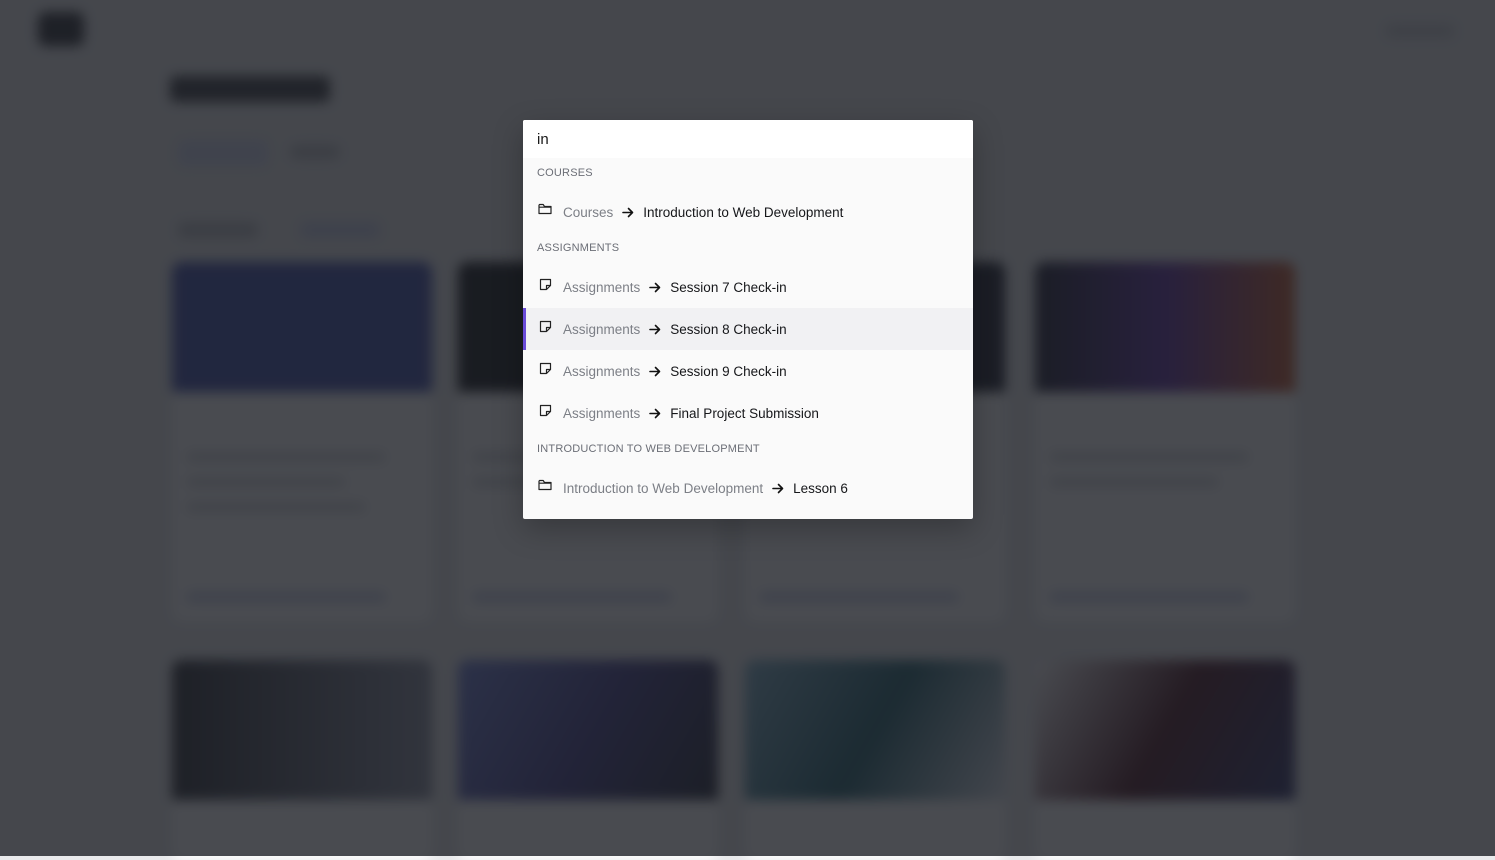 The height and width of the screenshot is (860, 1495). What do you see at coordinates (565, 173) in the screenshot?
I see `section-header: COURSES` at bounding box center [565, 173].